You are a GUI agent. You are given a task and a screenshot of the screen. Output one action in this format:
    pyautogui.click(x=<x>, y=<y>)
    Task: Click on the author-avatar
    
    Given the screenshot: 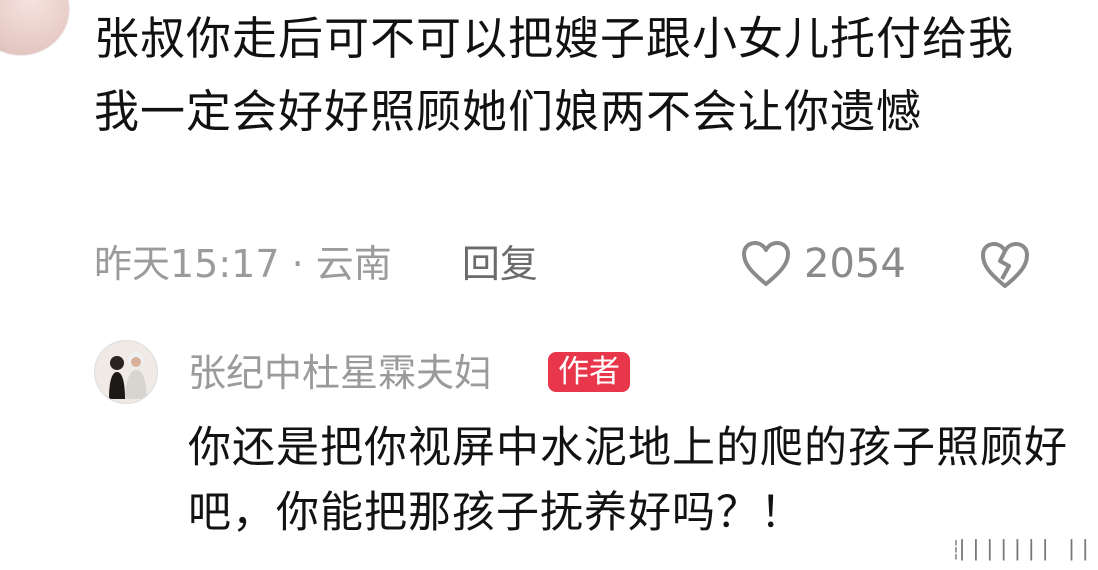 What is the action you would take?
    pyautogui.click(x=126, y=372)
    